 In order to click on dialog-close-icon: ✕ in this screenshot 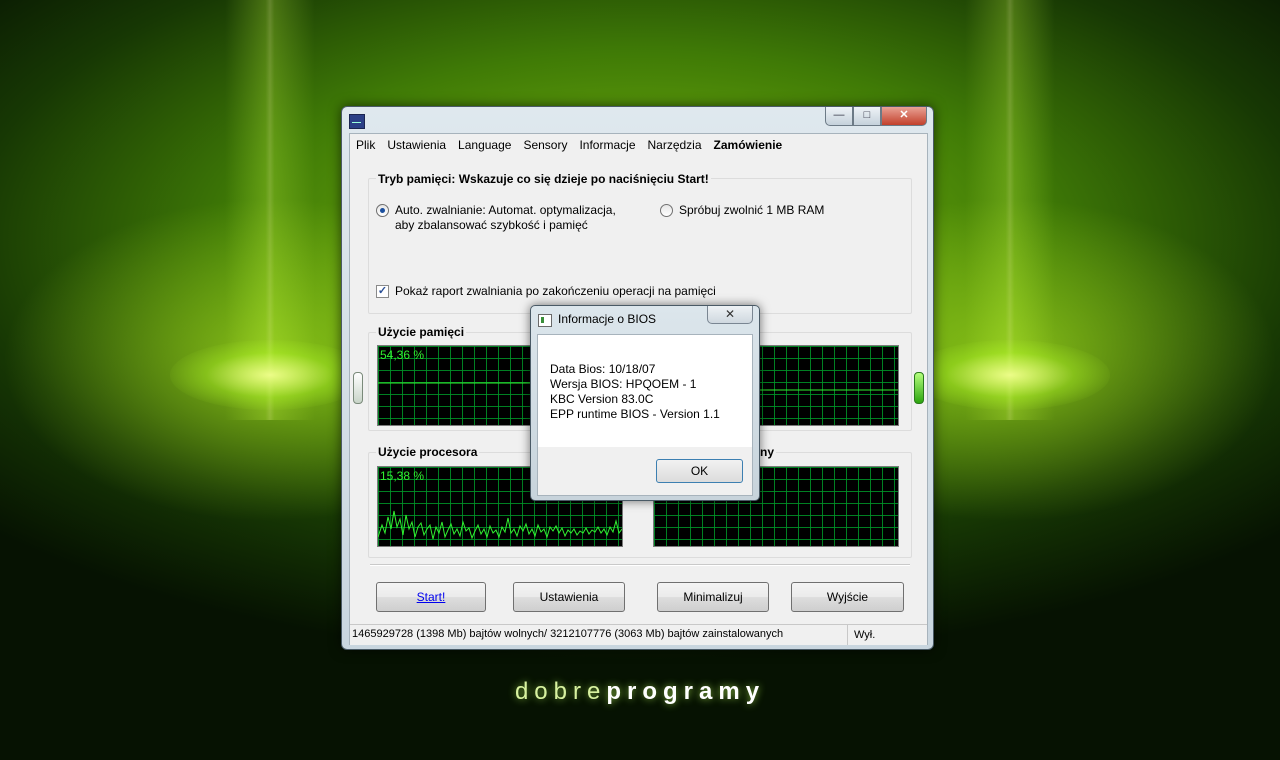, I will do `click(730, 315)`.